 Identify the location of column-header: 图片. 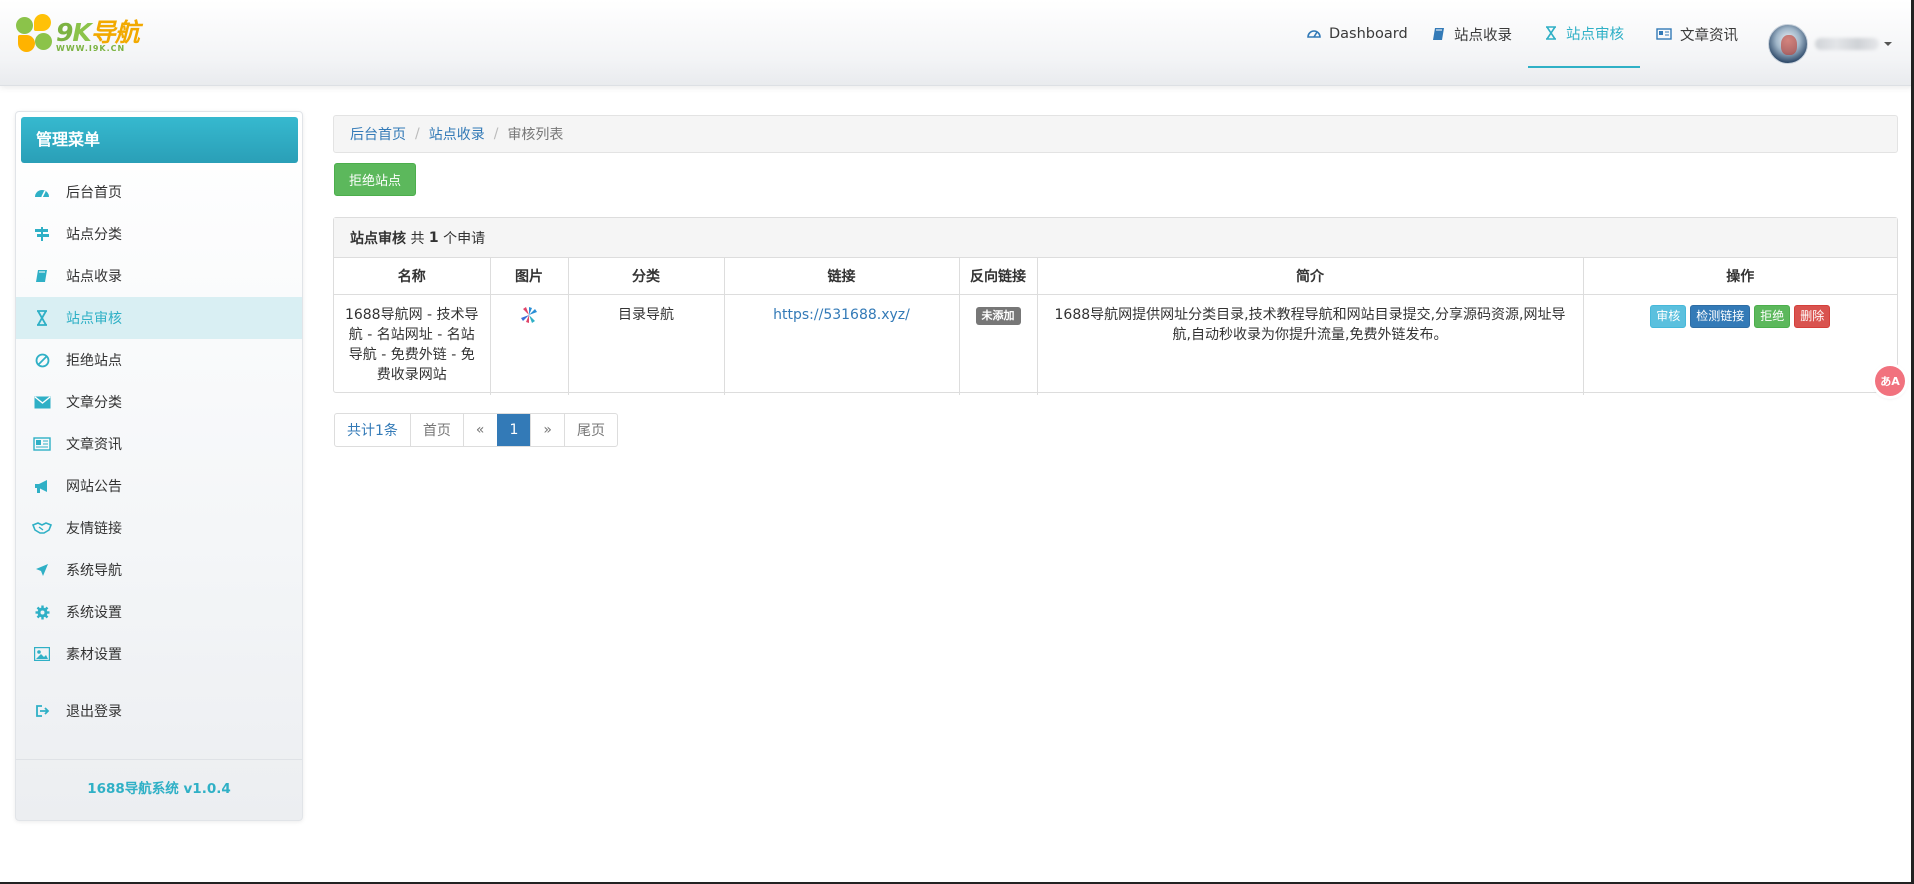
(529, 276).